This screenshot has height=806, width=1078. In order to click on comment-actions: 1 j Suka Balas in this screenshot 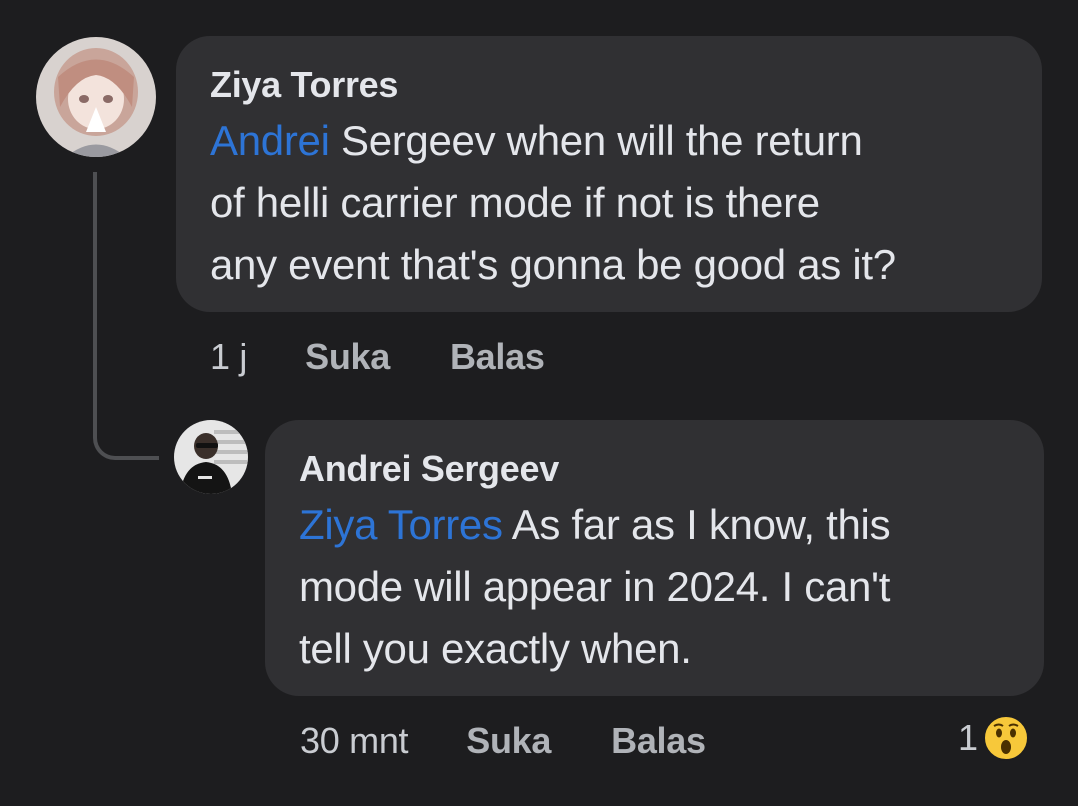, I will do `click(377, 357)`.